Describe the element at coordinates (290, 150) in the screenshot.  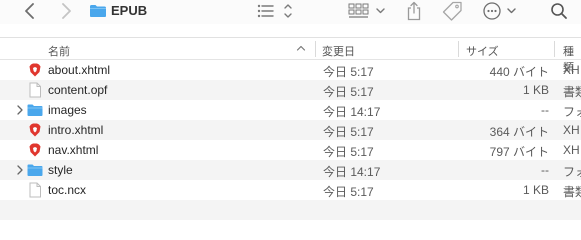
I see `file-row-nav-xhtml: nav.xhtml 今日 5:17 797 バイト XH` at that location.